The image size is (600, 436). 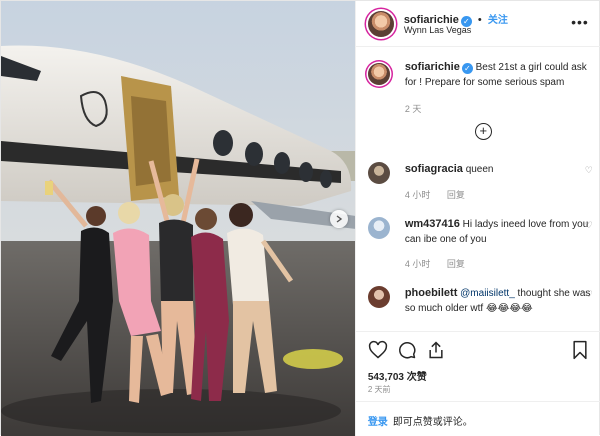 What do you see at coordinates (467, 68) in the screenshot?
I see `verified-badge-icon: ✓` at bounding box center [467, 68].